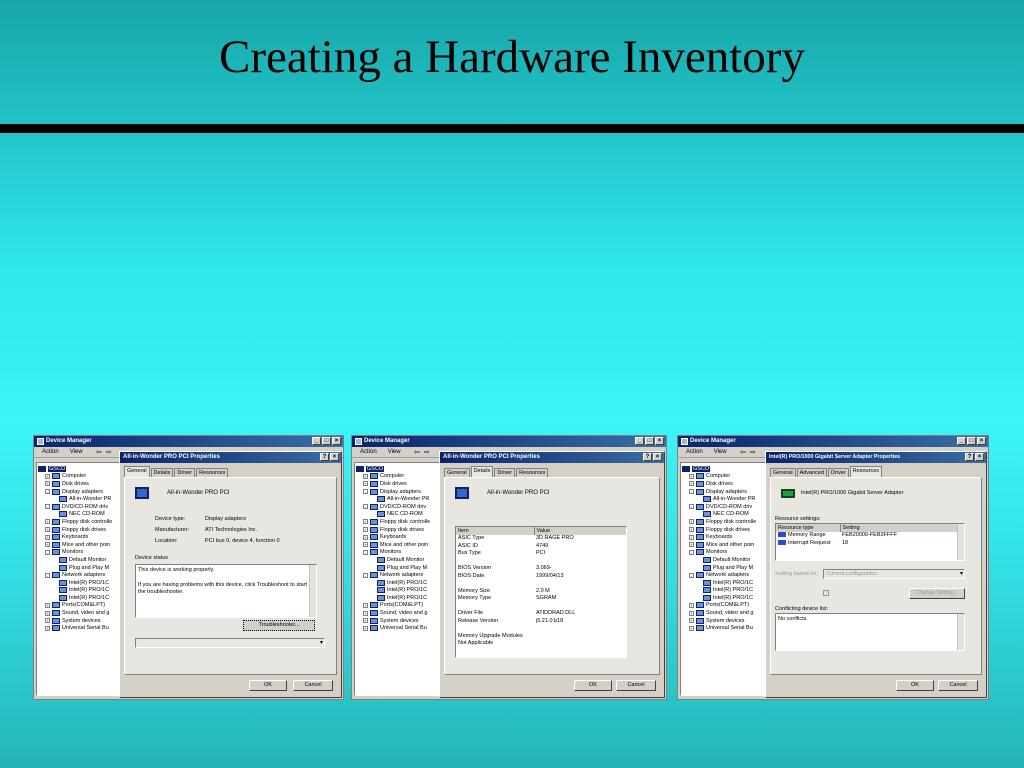 This screenshot has height=768, width=1024. Describe the element at coordinates (541, 591) in the screenshot. I see `table-row: Memory Size 2.0 M` at that location.